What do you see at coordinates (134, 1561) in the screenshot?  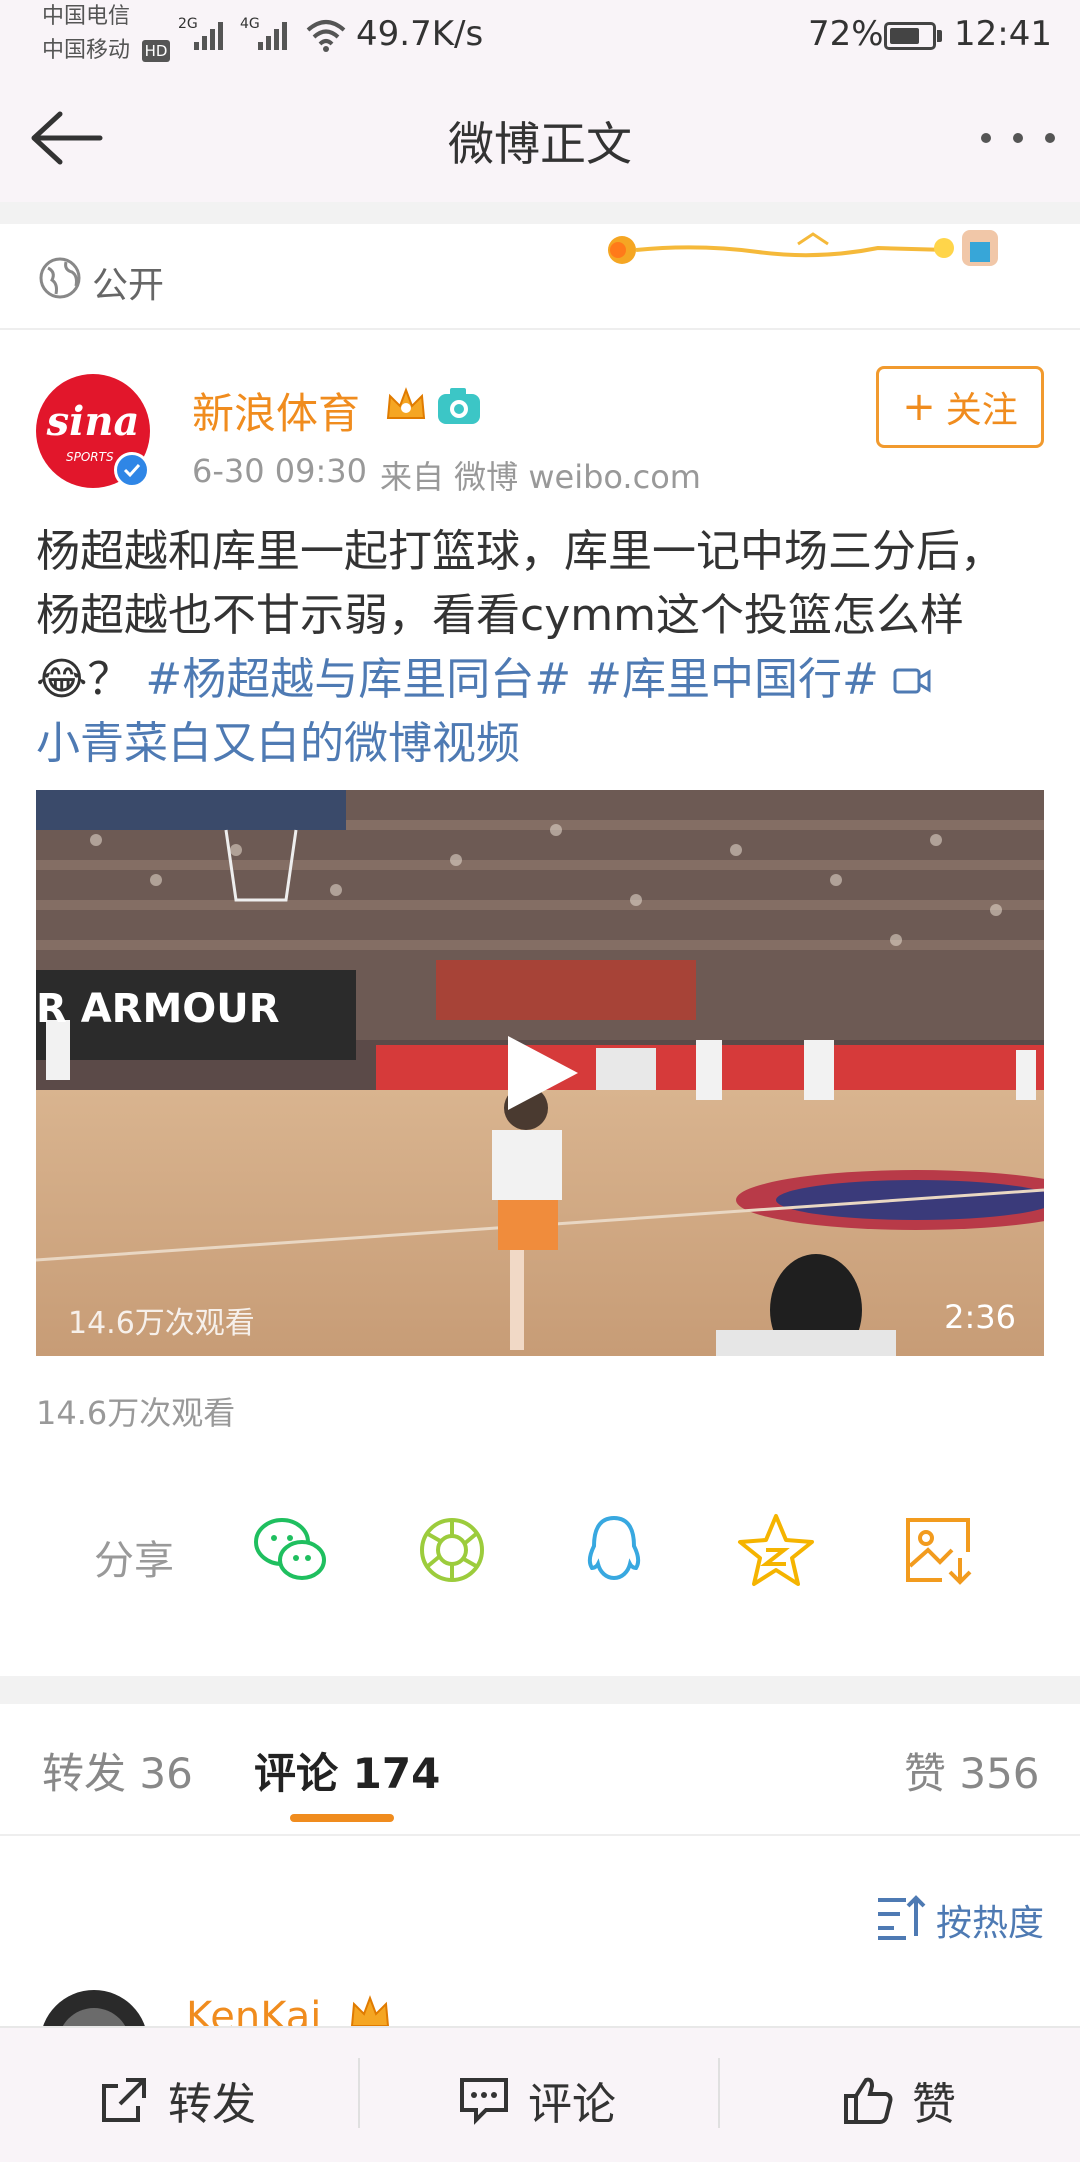 I see `share-label: 分享` at bounding box center [134, 1561].